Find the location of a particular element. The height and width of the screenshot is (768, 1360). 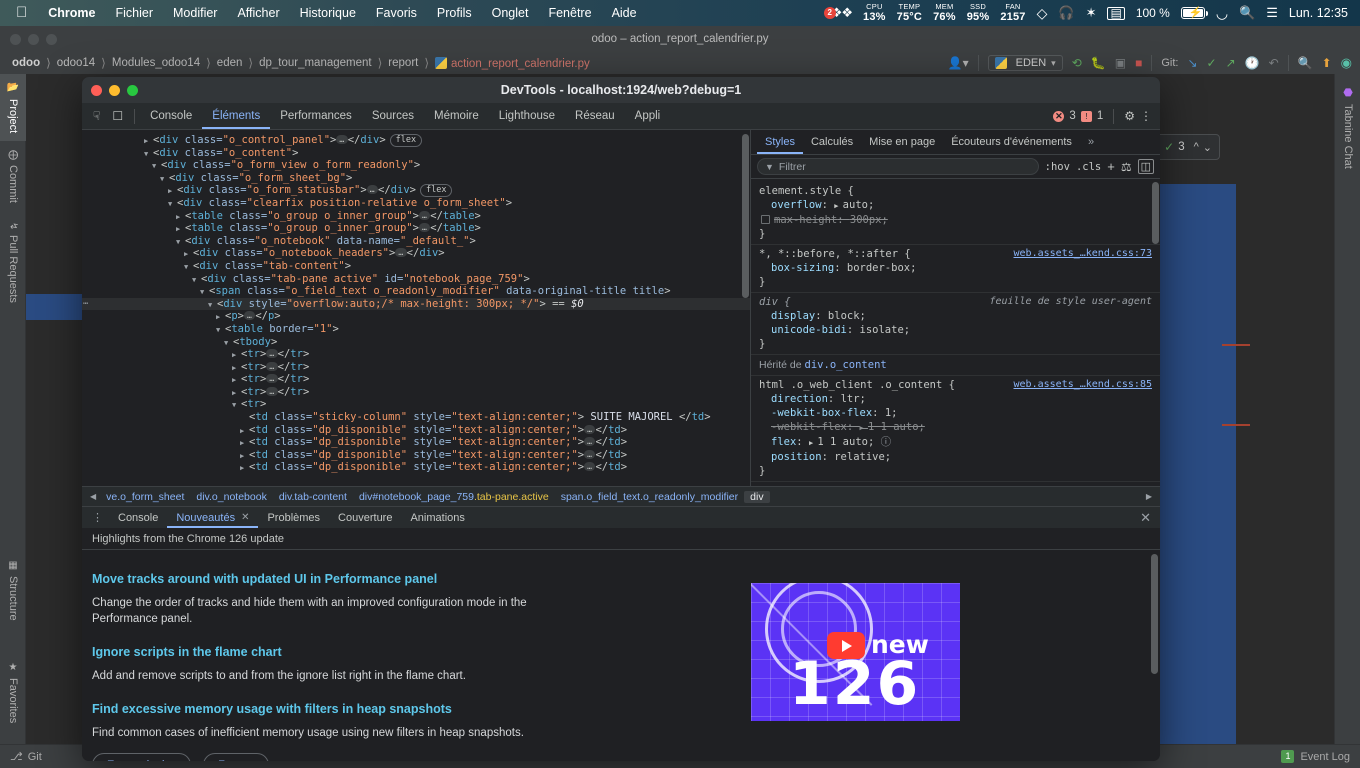

sidebar-item-project: 📂 Project is located at coordinates (13, 108).